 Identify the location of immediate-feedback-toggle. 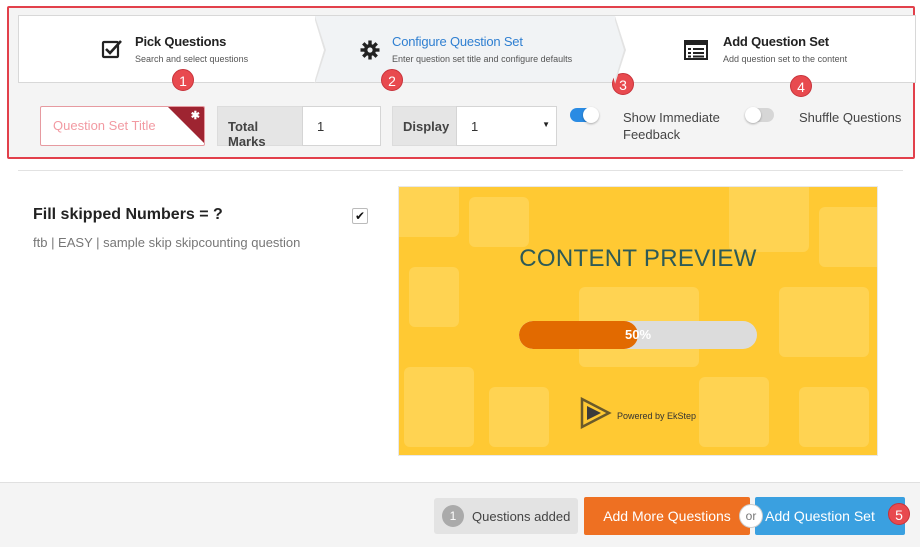
(584, 115).